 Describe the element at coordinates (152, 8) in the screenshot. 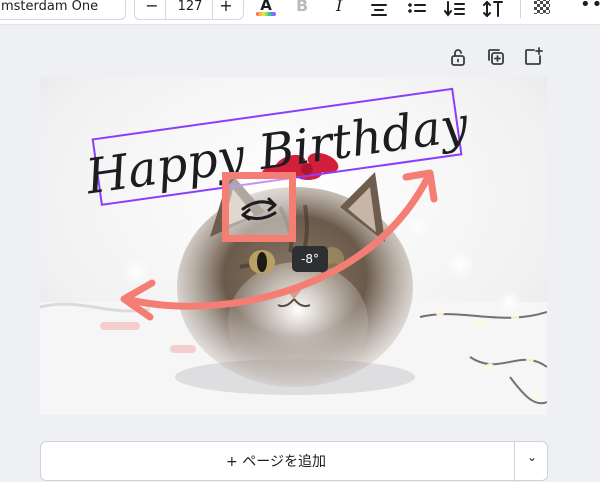

I see `decrease-font-size-button: −` at that location.